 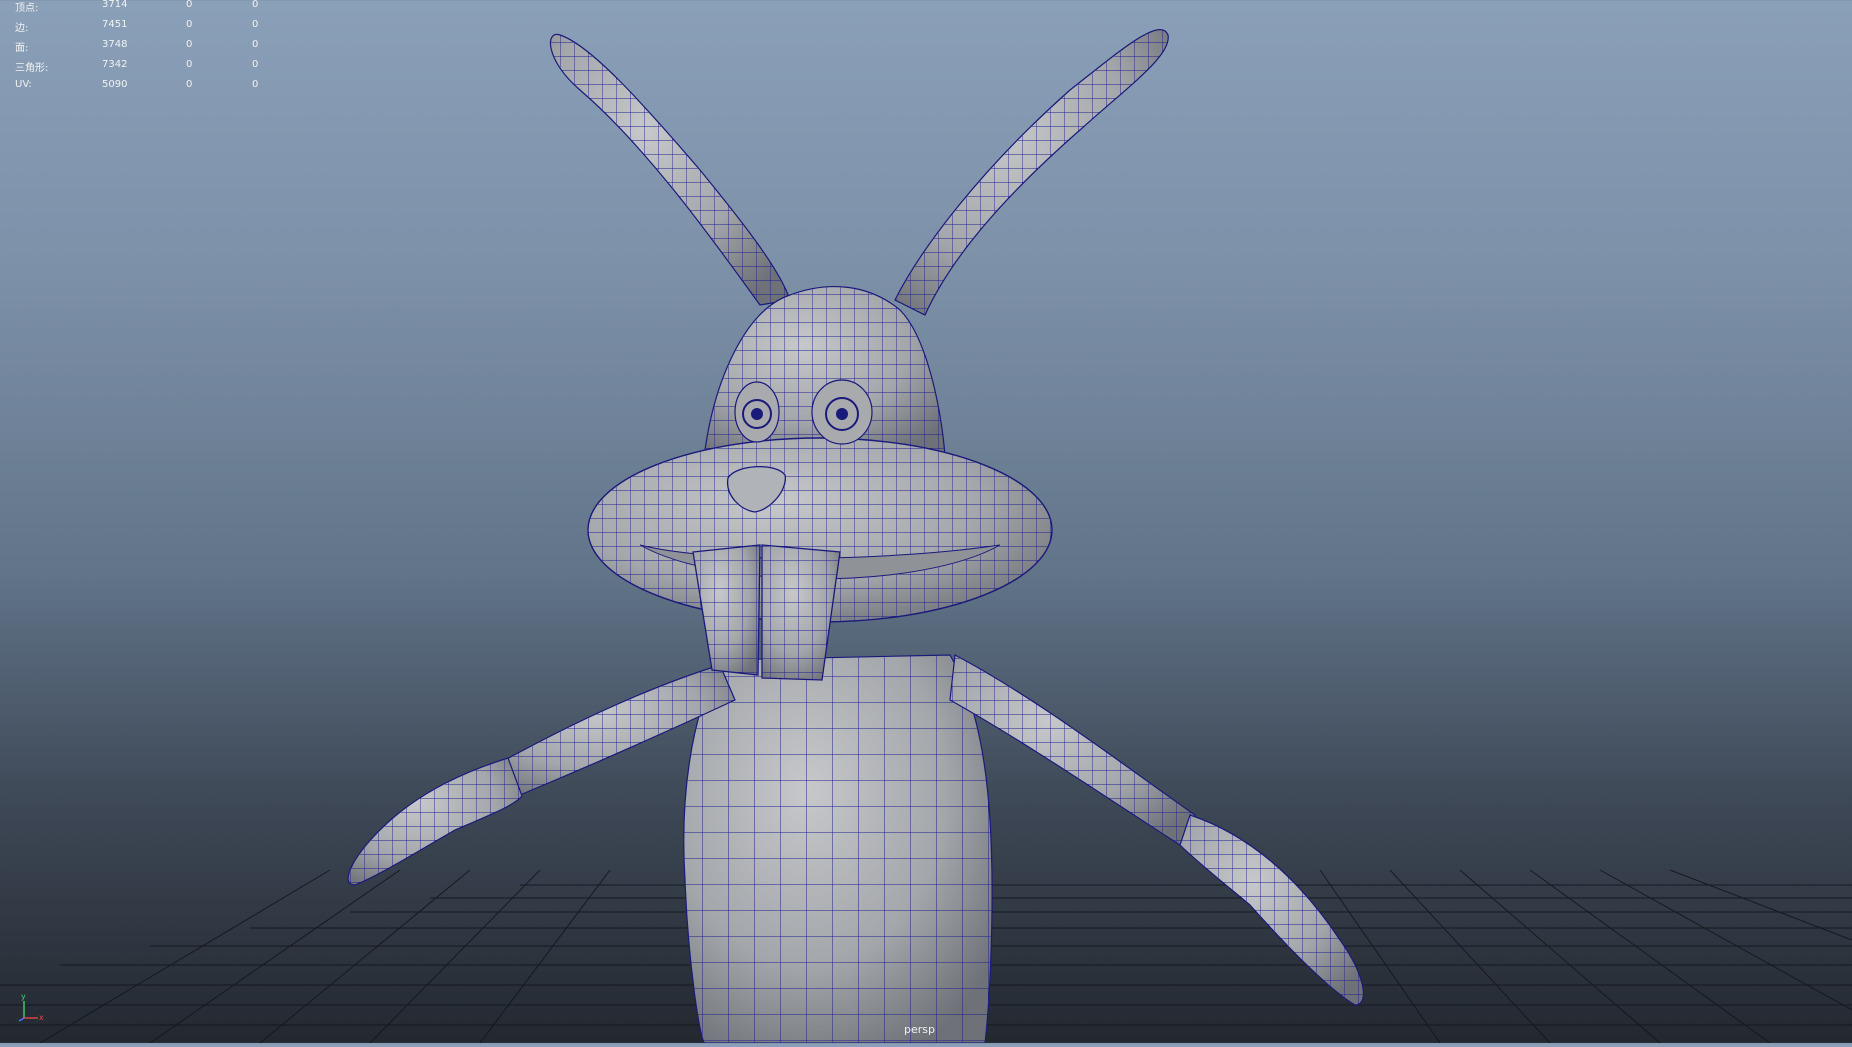 What do you see at coordinates (115, 64) in the screenshot?
I see `hud-value: 7342` at bounding box center [115, 64].